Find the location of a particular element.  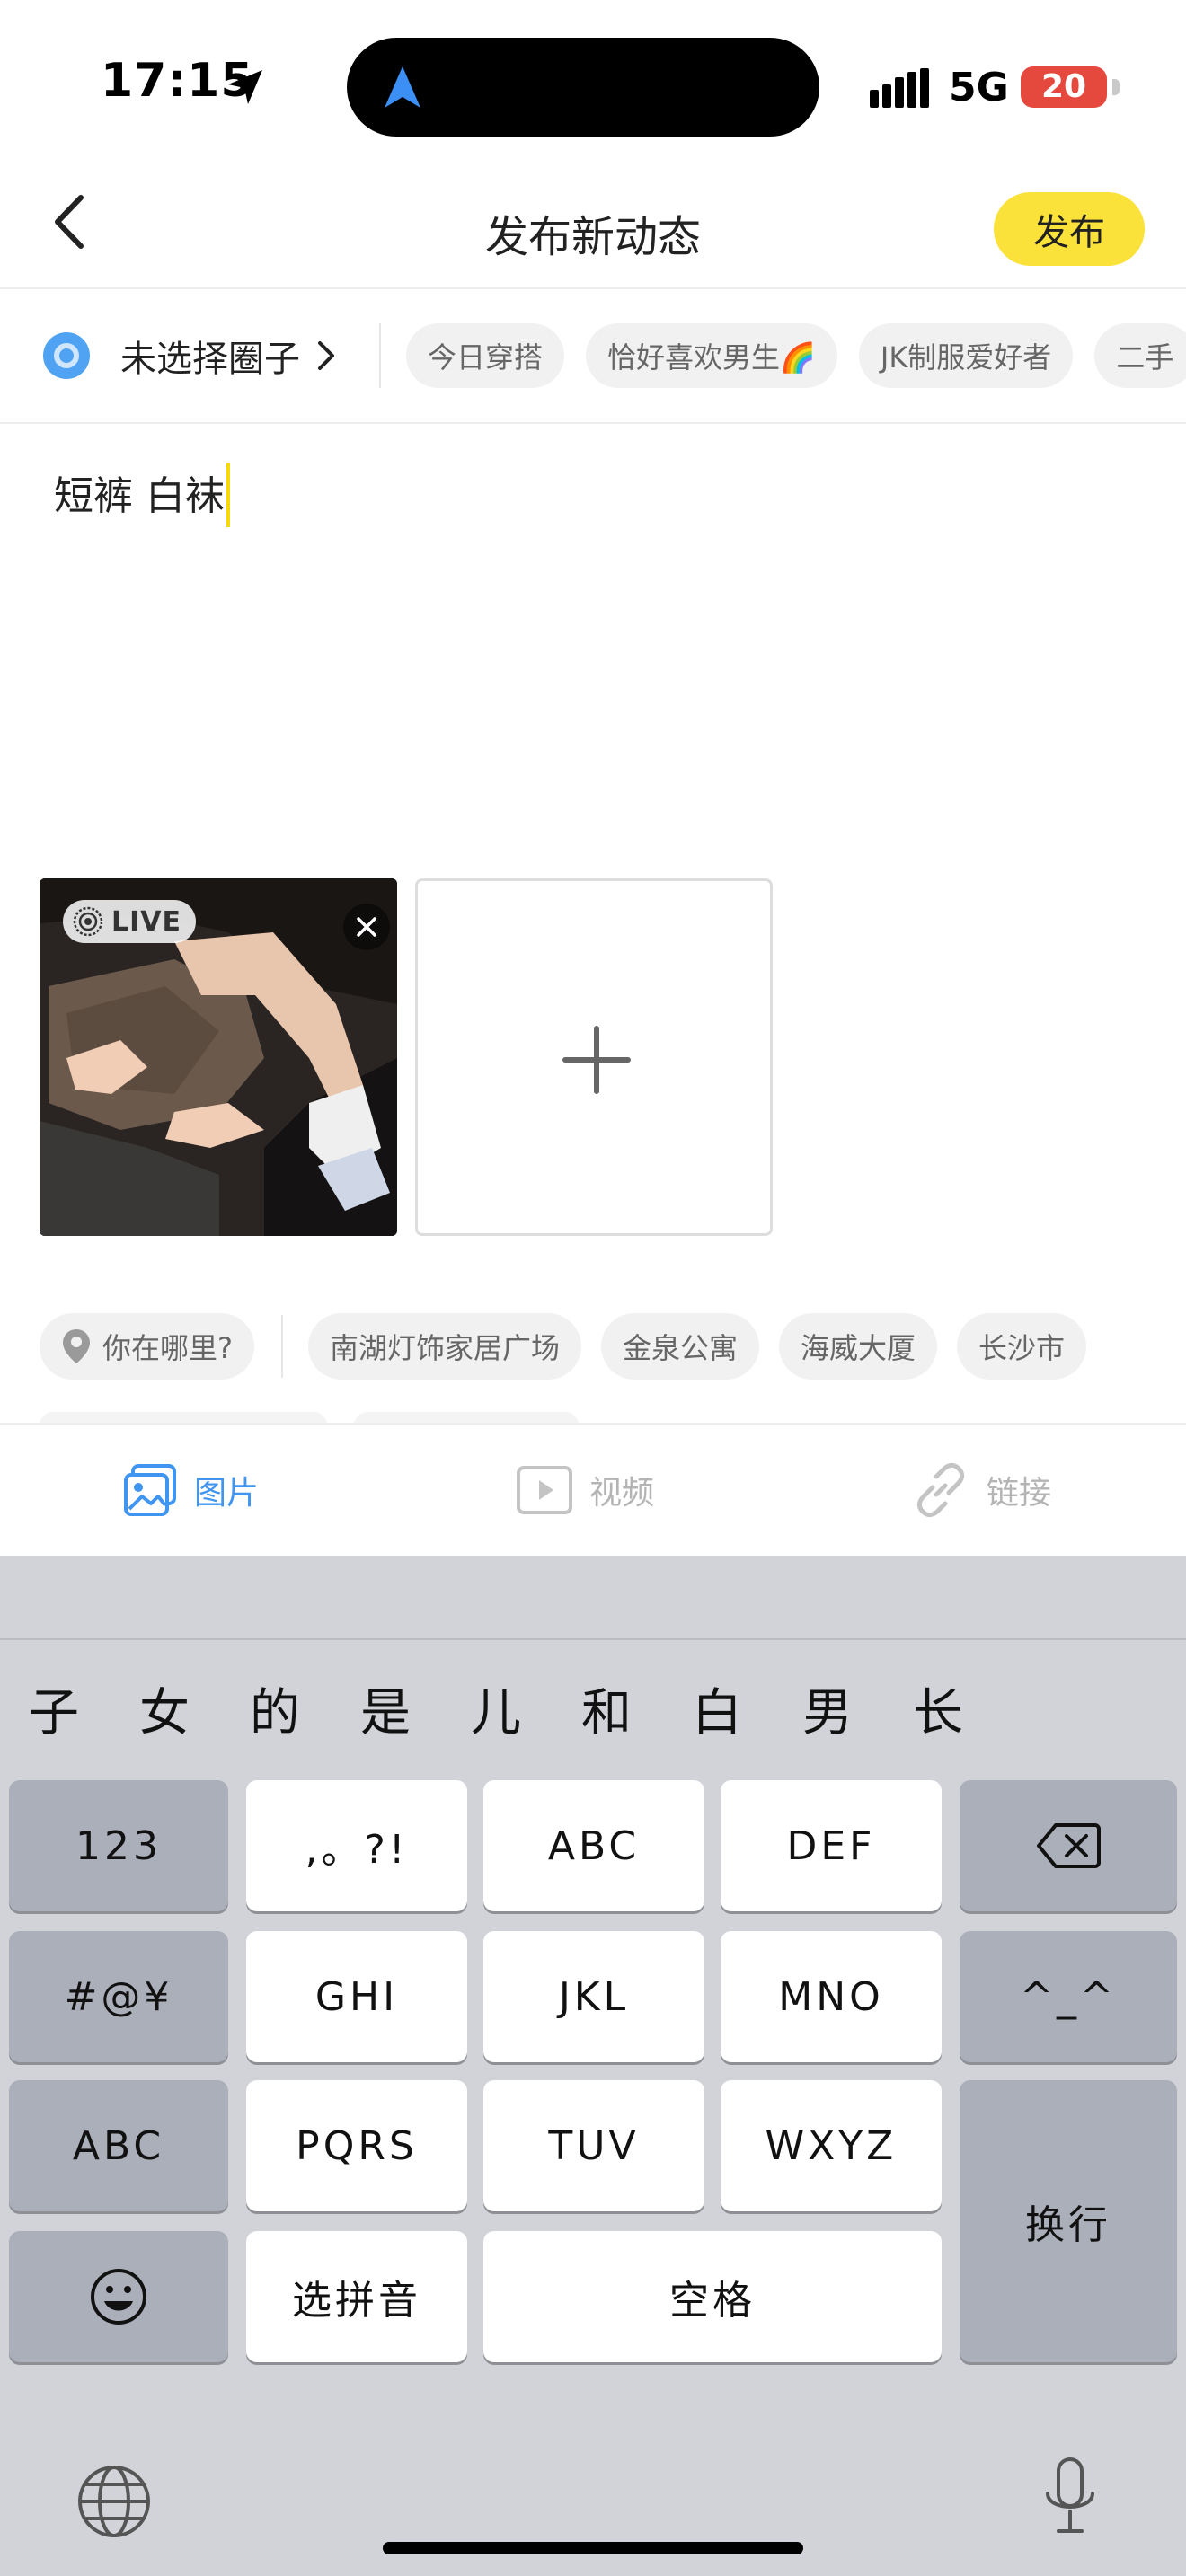

remove-photo-button is located at coordinates (366, 927).